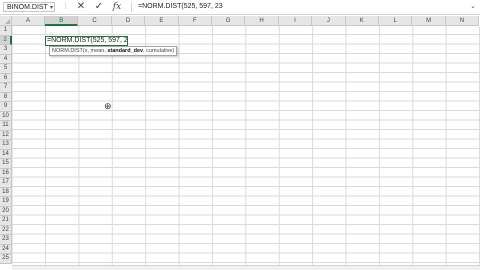  Describe the element at coordinates (28, 21) in the screenshot. I see `column-header-a: A` at that location.